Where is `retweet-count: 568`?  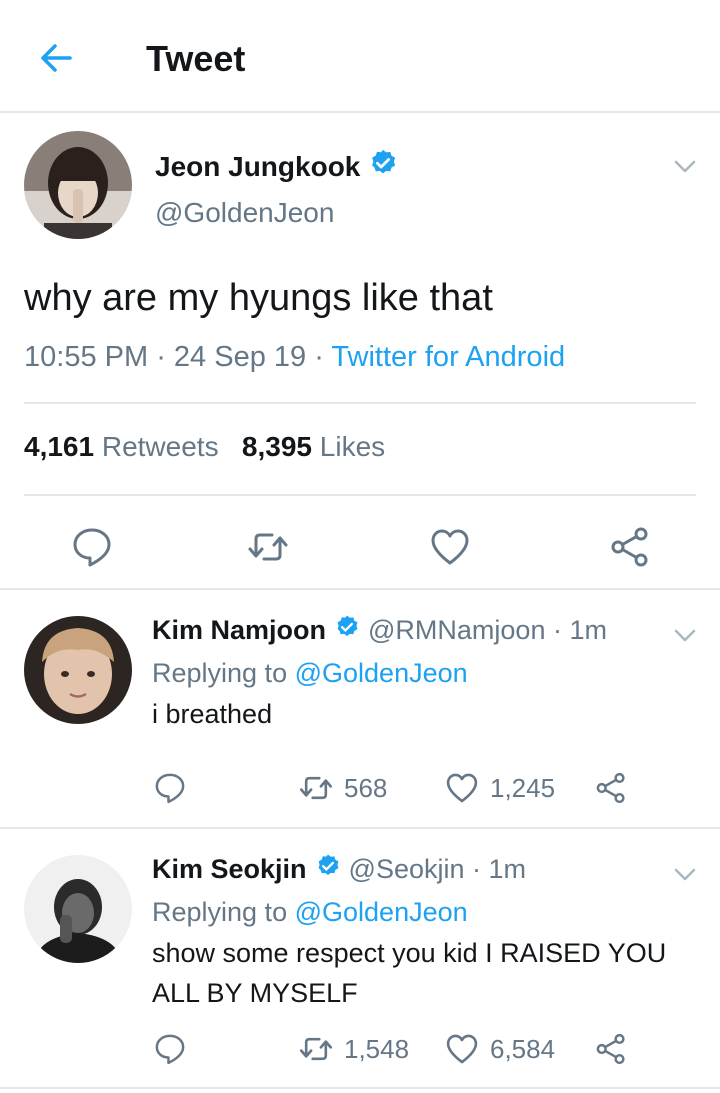 retweet-count: 568 is located at coordinates (366, 787).